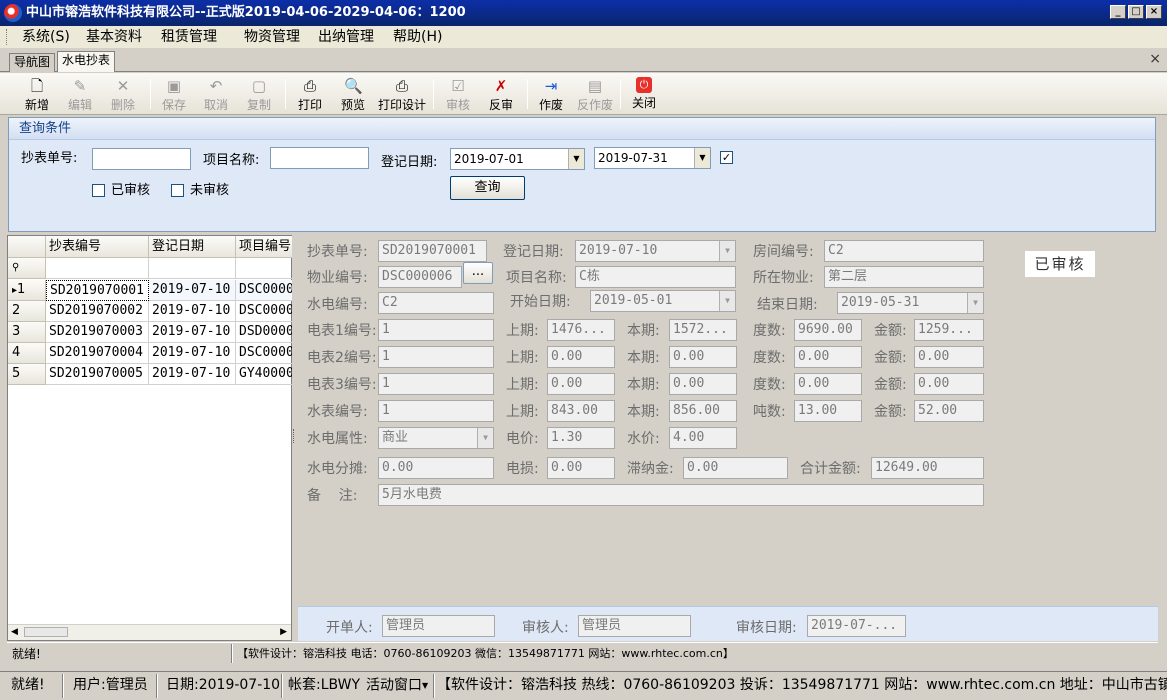  I want to click on room-no-field: C2, so click(904, 251).